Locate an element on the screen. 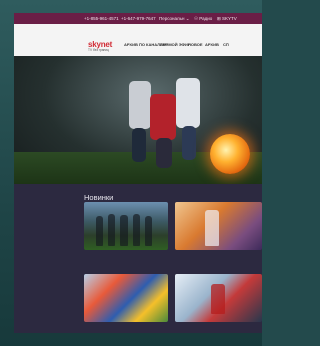 Image resolution: width=320 pixels, height=346 pixels. nav-archive: АРХИВ is located at coordinates (212, 44).